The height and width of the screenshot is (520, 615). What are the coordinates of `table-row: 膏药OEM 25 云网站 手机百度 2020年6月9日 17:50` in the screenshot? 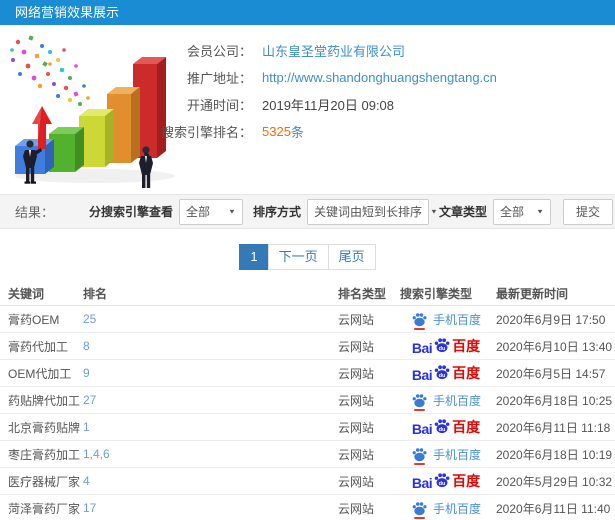 It's located at (307, 319).